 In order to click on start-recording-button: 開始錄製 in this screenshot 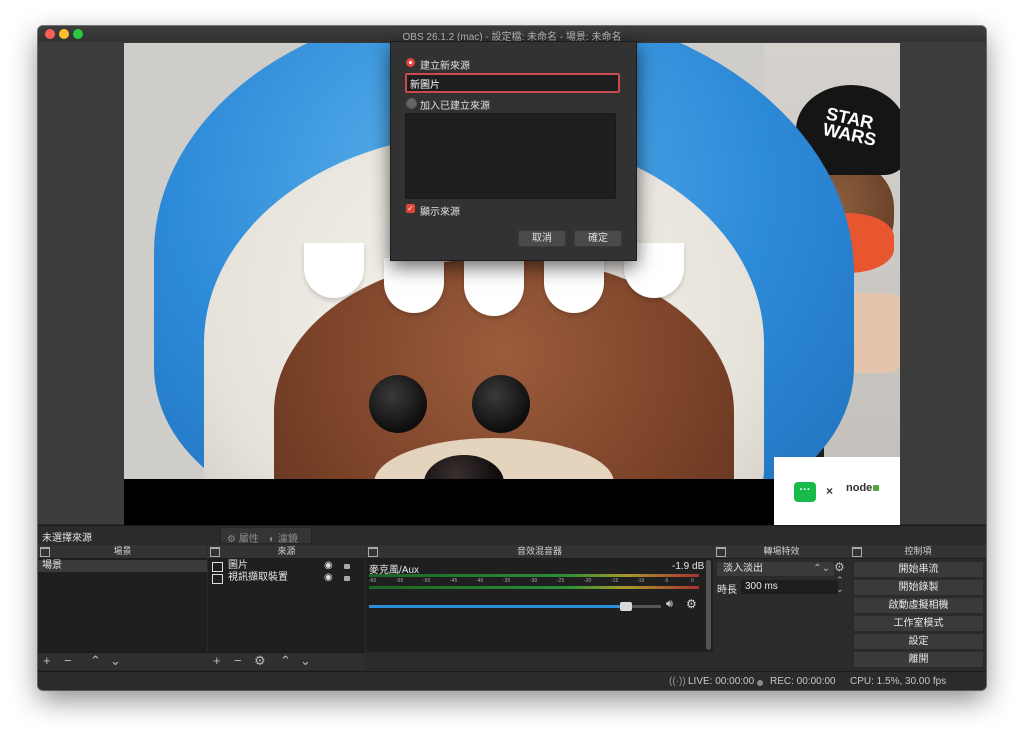, I will do `click(918, 587)`.